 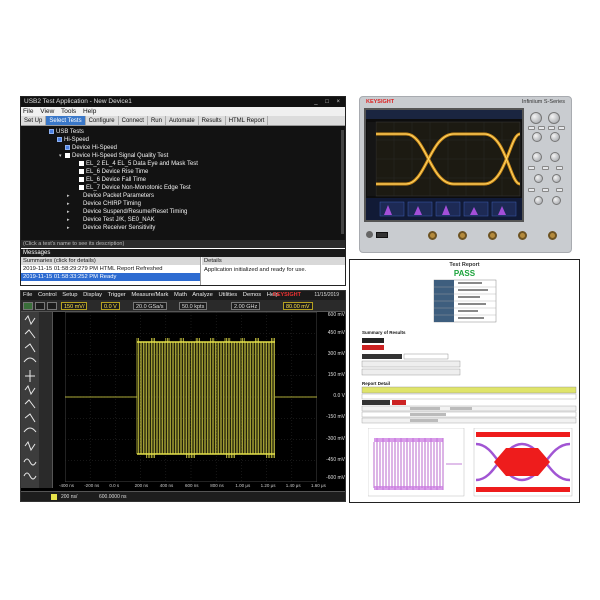 I want to click on tab-set-up: Set Up, so click(x=34, y=120).